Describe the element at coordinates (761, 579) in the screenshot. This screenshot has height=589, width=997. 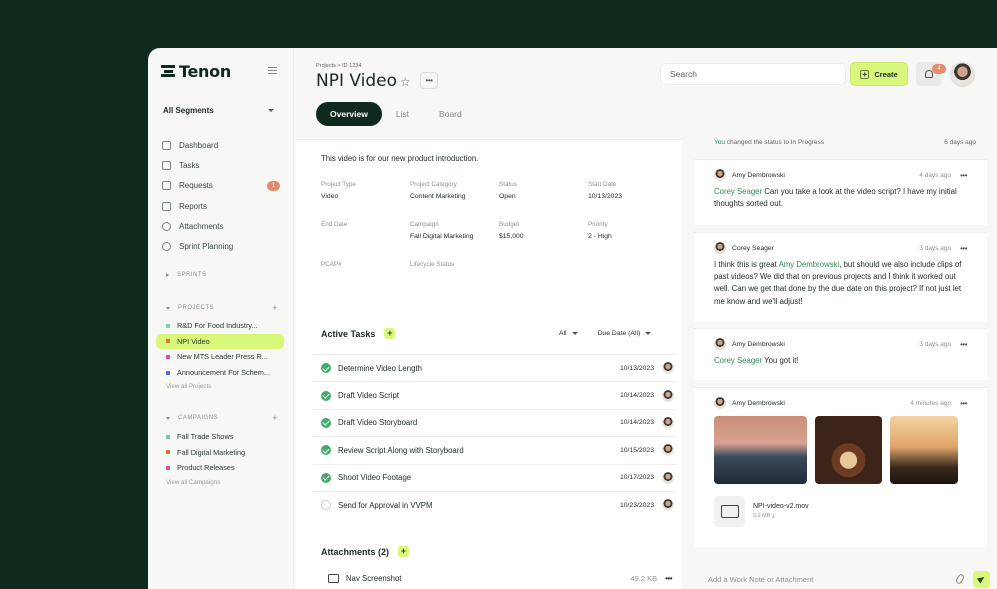
I see `composer-placeholder: Add a Work Note or Attachment` at that location.